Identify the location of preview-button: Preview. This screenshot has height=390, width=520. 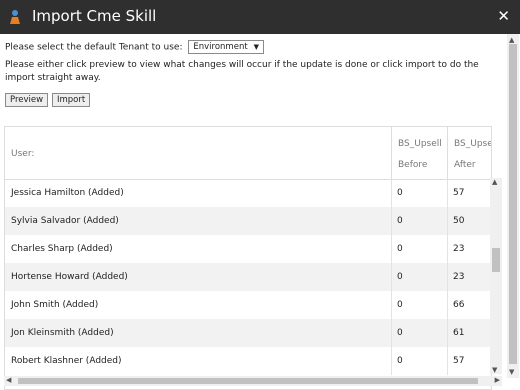
(27, 100).